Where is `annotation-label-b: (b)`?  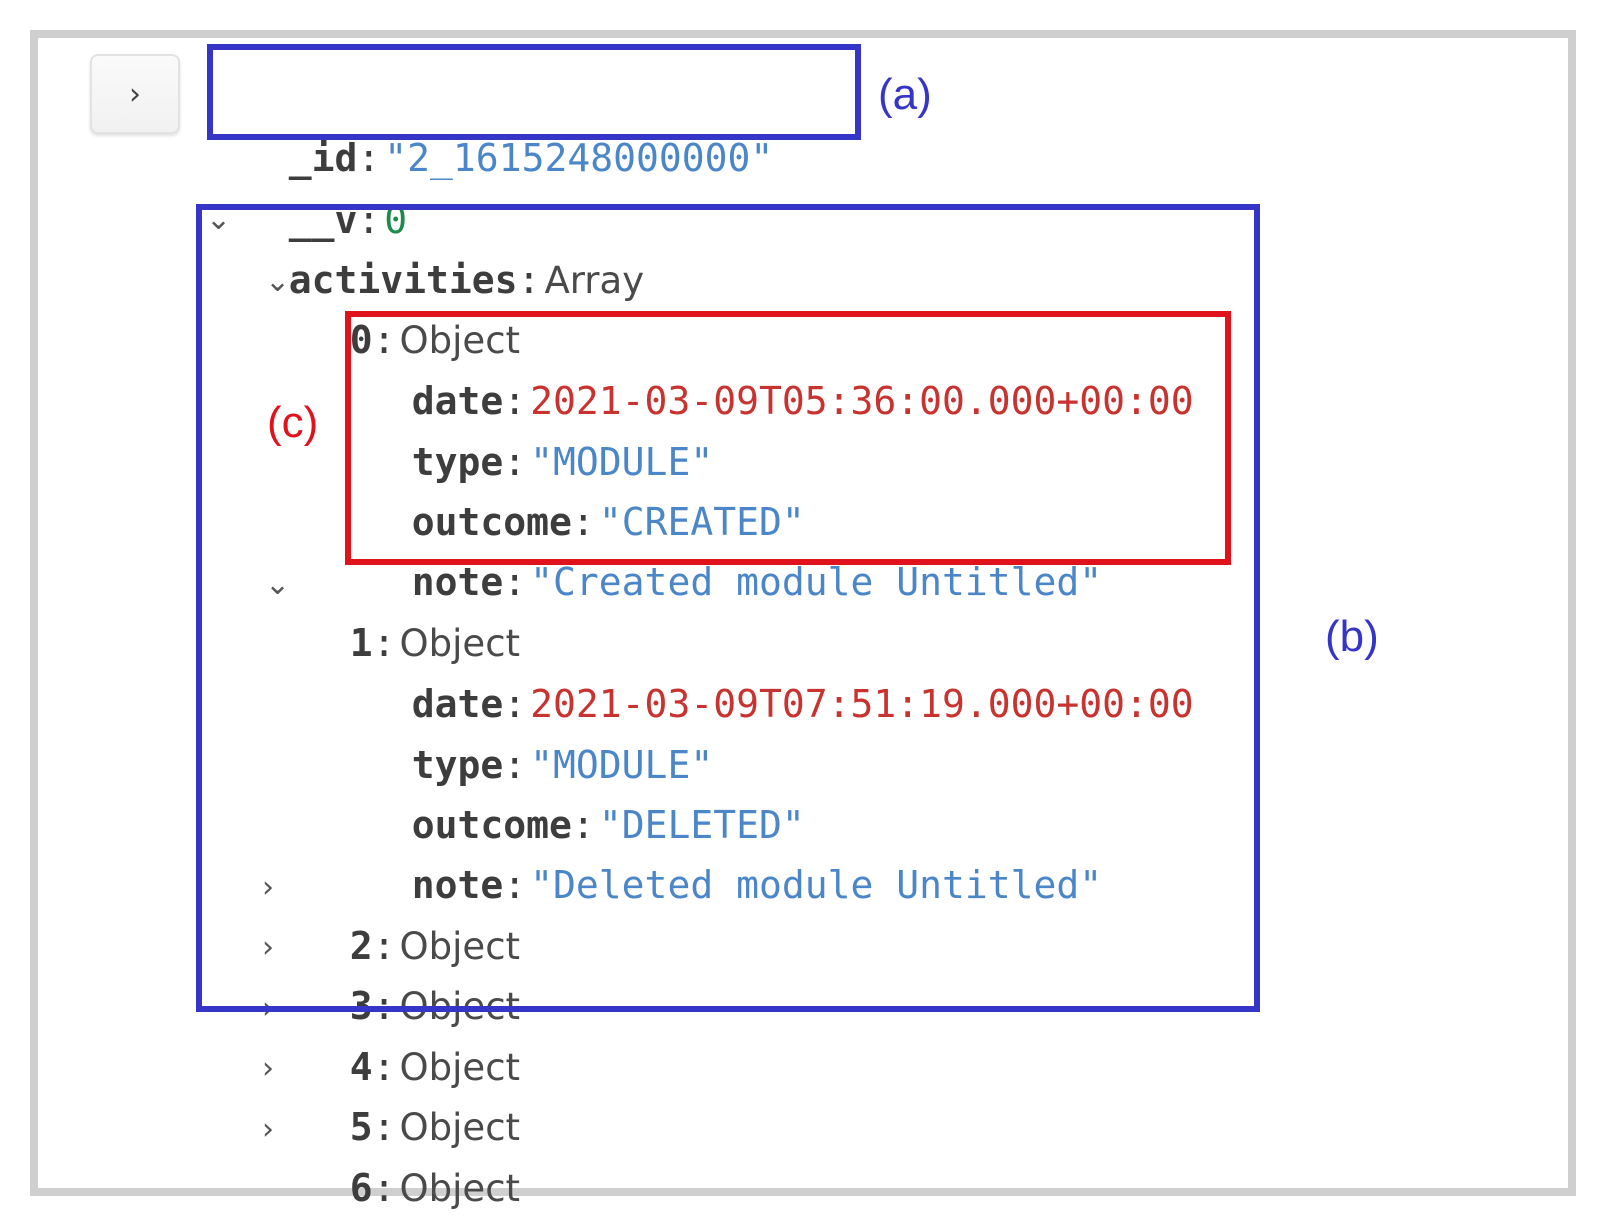
annotation-label-b: (b) is located at coordinates (1352, 636).